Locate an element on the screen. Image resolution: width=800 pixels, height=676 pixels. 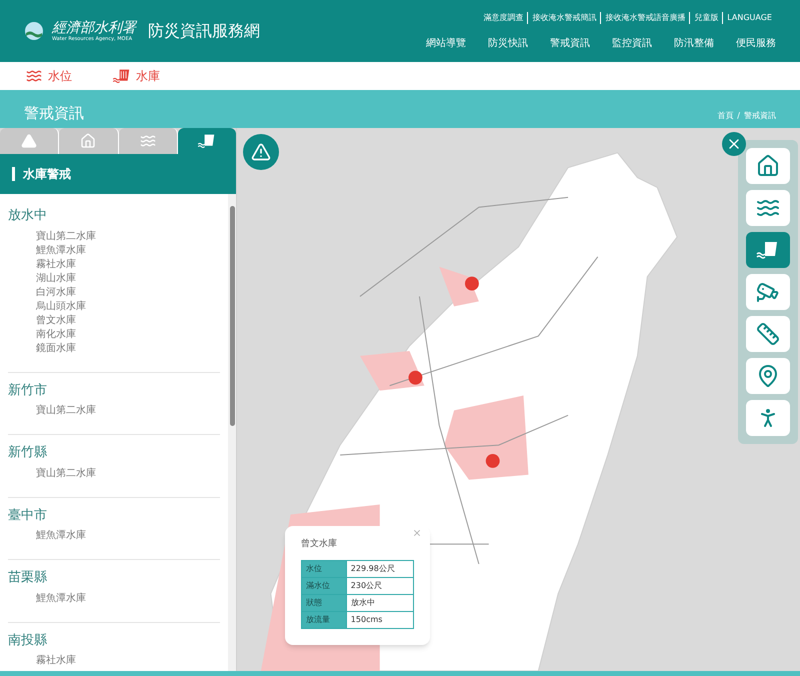
gauge-icon is located at coordinates (768, 334).